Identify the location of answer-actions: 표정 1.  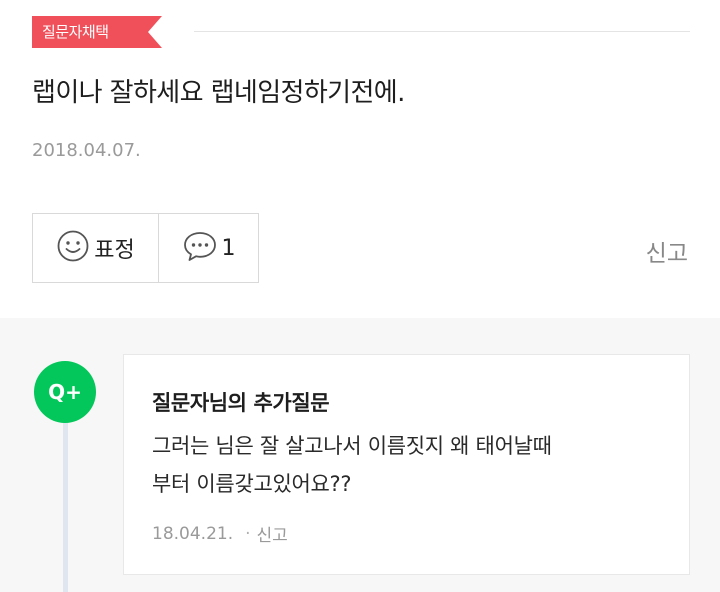
(145, 248).